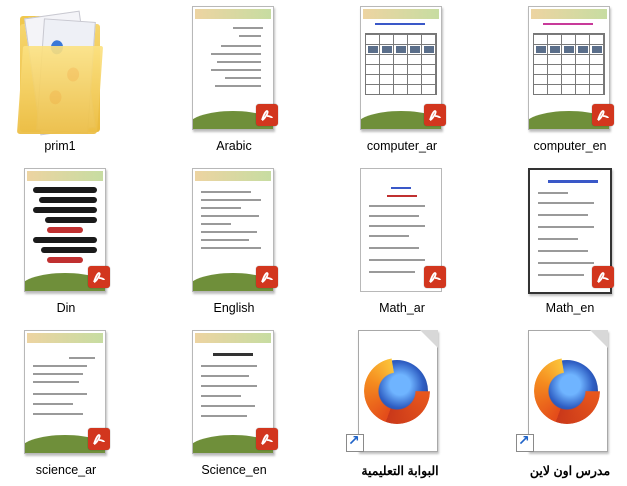 The image size is (627, 486). I want to click on file-name: Arabic, so click(234, 146).